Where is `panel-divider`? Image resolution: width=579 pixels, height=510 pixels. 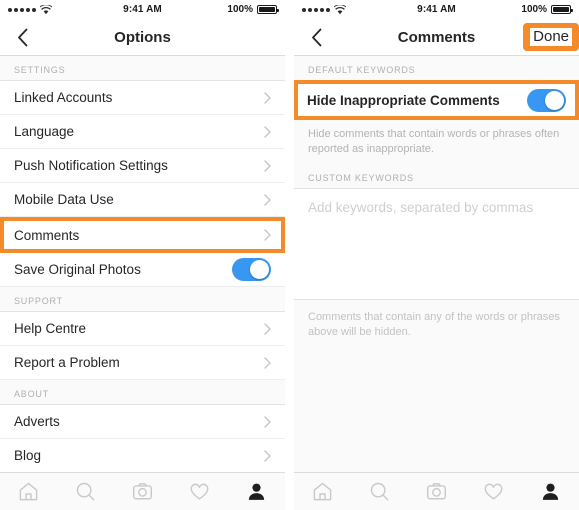
panel-divider is located at coordinates (289, 255).